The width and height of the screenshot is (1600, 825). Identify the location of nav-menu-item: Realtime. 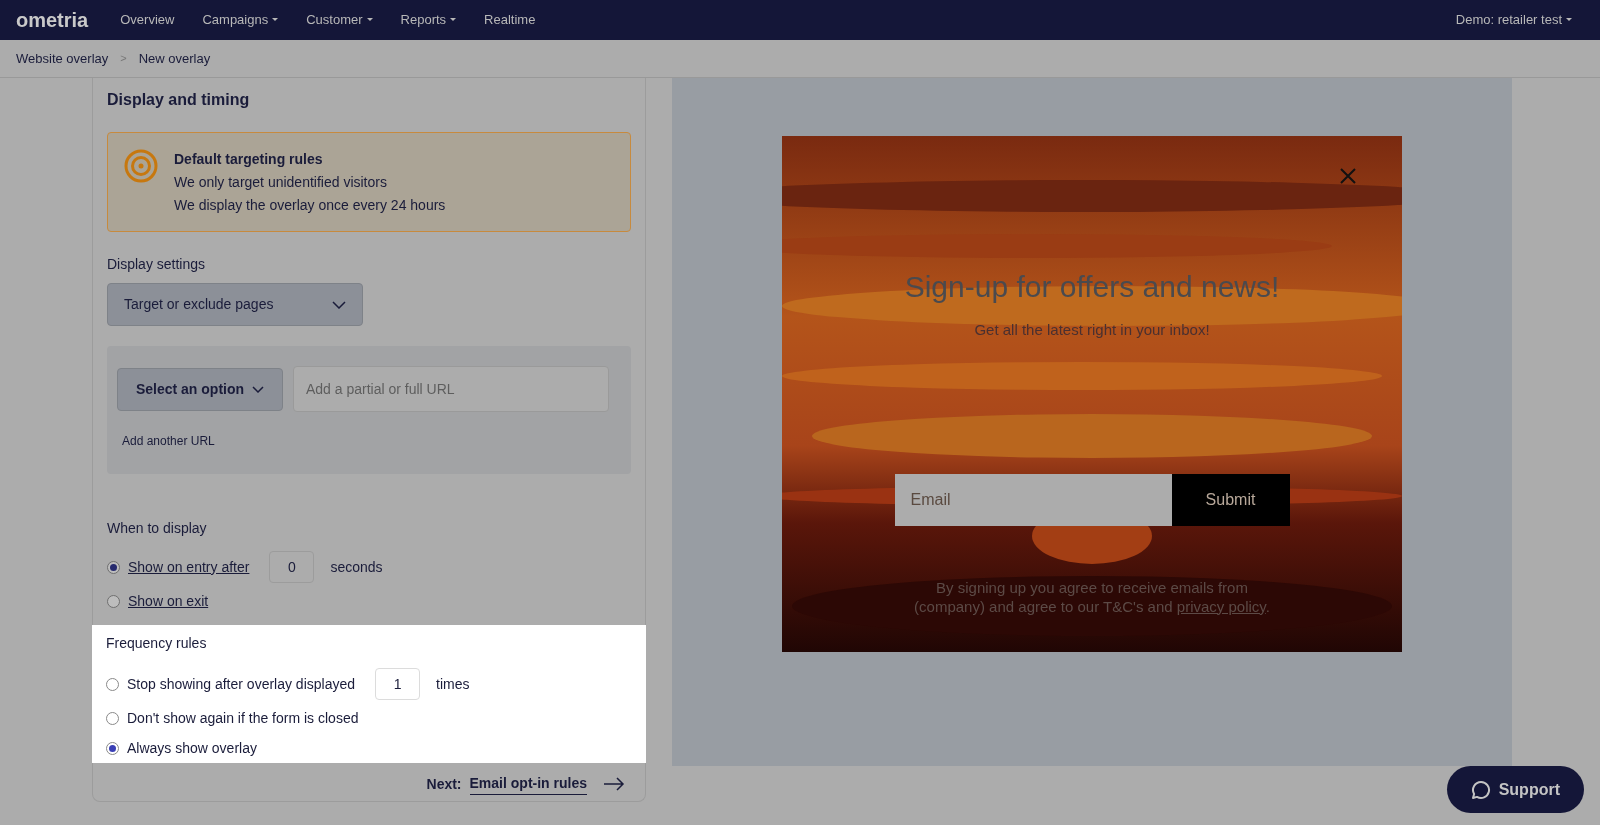
(510, 20).